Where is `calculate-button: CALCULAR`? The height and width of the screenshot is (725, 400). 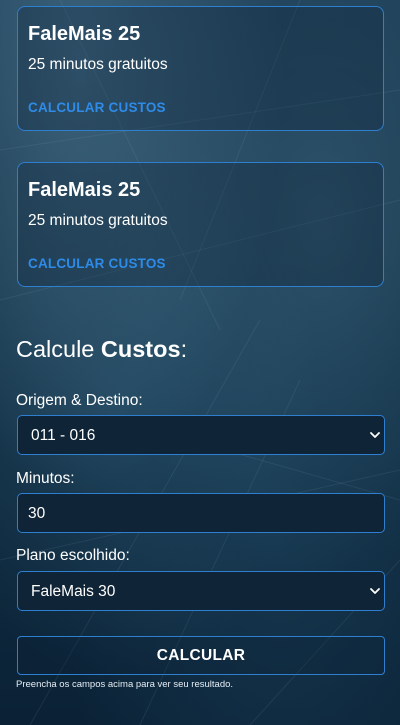 calculate-button: CALCULAR is located at coordinates (201, 655).